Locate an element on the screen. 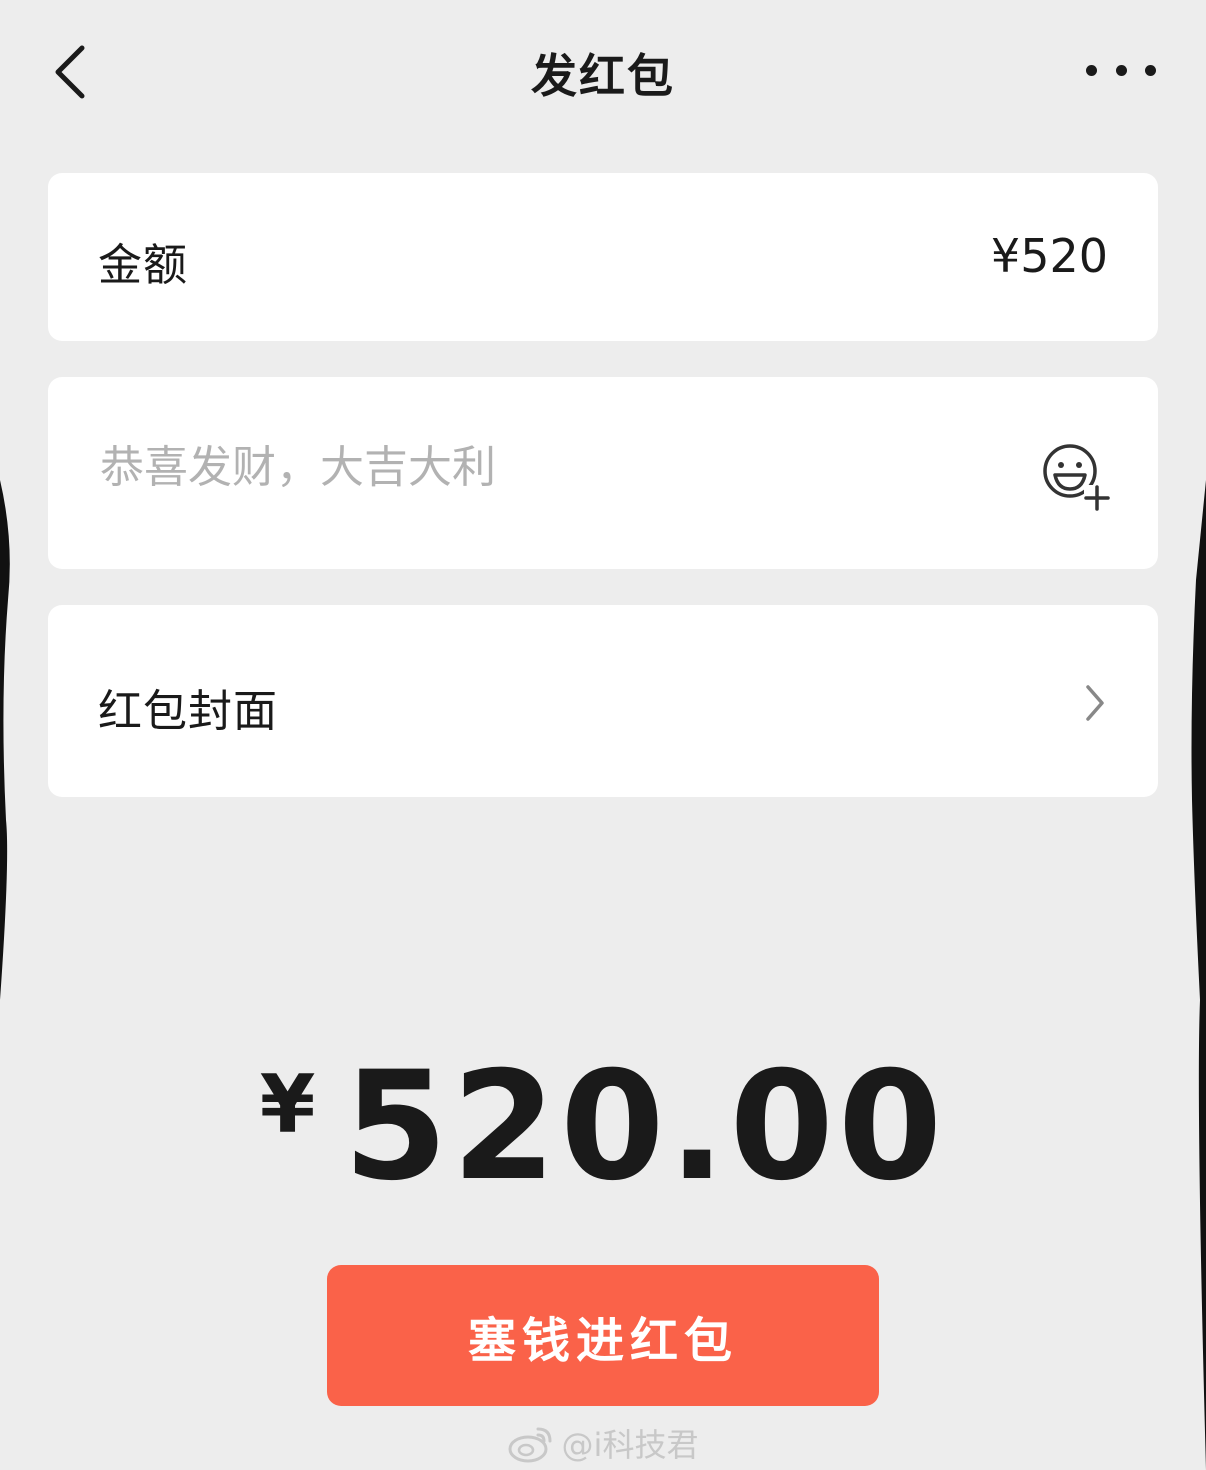 Image resolution: width=1206 pixels, height=1470 pixels. screen-edge-left is located at coordinates (5, 735).